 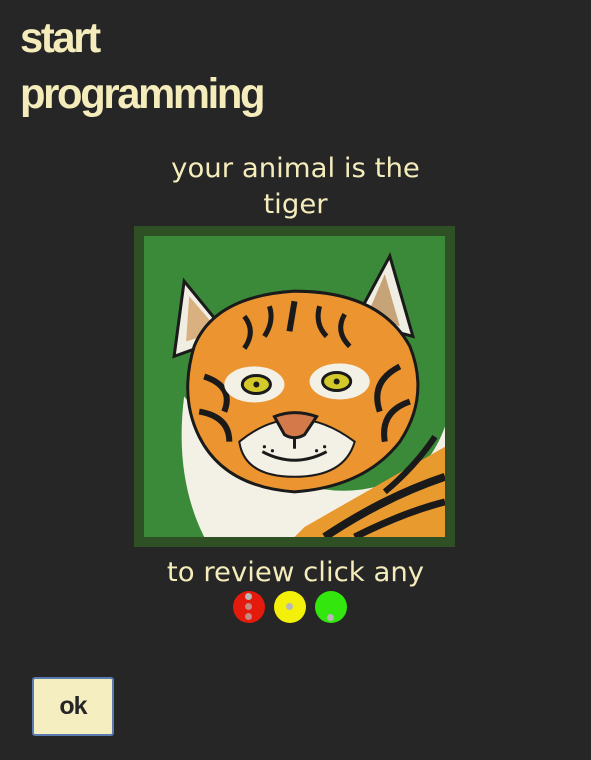 I want to click on review-dot-yellow, so click(x=290, y=607).